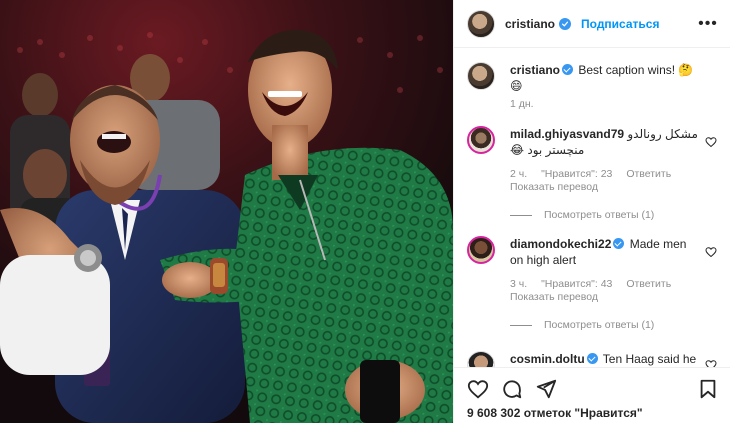 This screenshot has width=730, height=423. What do you see at coordinates (555, 413) in the screenshot?
I see `post-likes-count: 9 608 302 отметок "Нравится"` at bounding box center [555, 413].